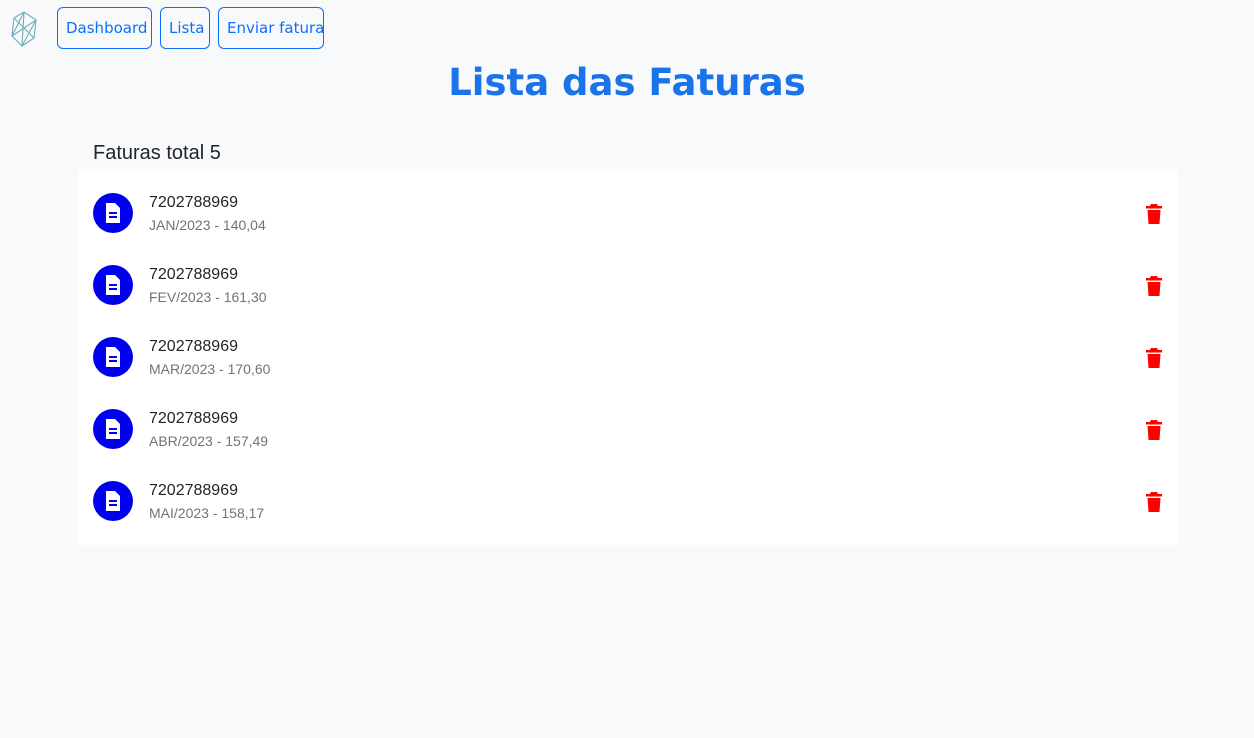 This screenshot has height=738, width=1254. What do you see at coordinates (210, 369) in the screenshot?
I see `invoice-detail: MAR/2023 - 170,60` at bounding box center [210, 369].